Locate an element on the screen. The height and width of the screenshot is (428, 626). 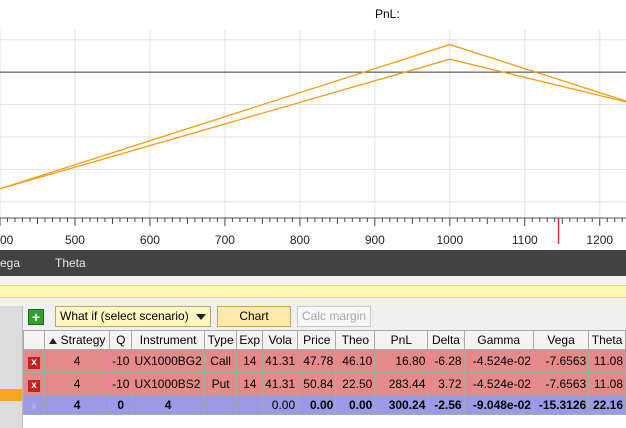
greeks-bar: ega Theta is located at coordinates (313, 263).